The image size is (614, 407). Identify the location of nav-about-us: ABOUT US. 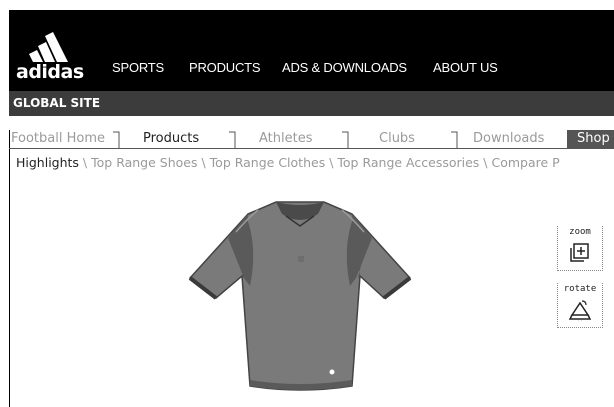
(465, 67).